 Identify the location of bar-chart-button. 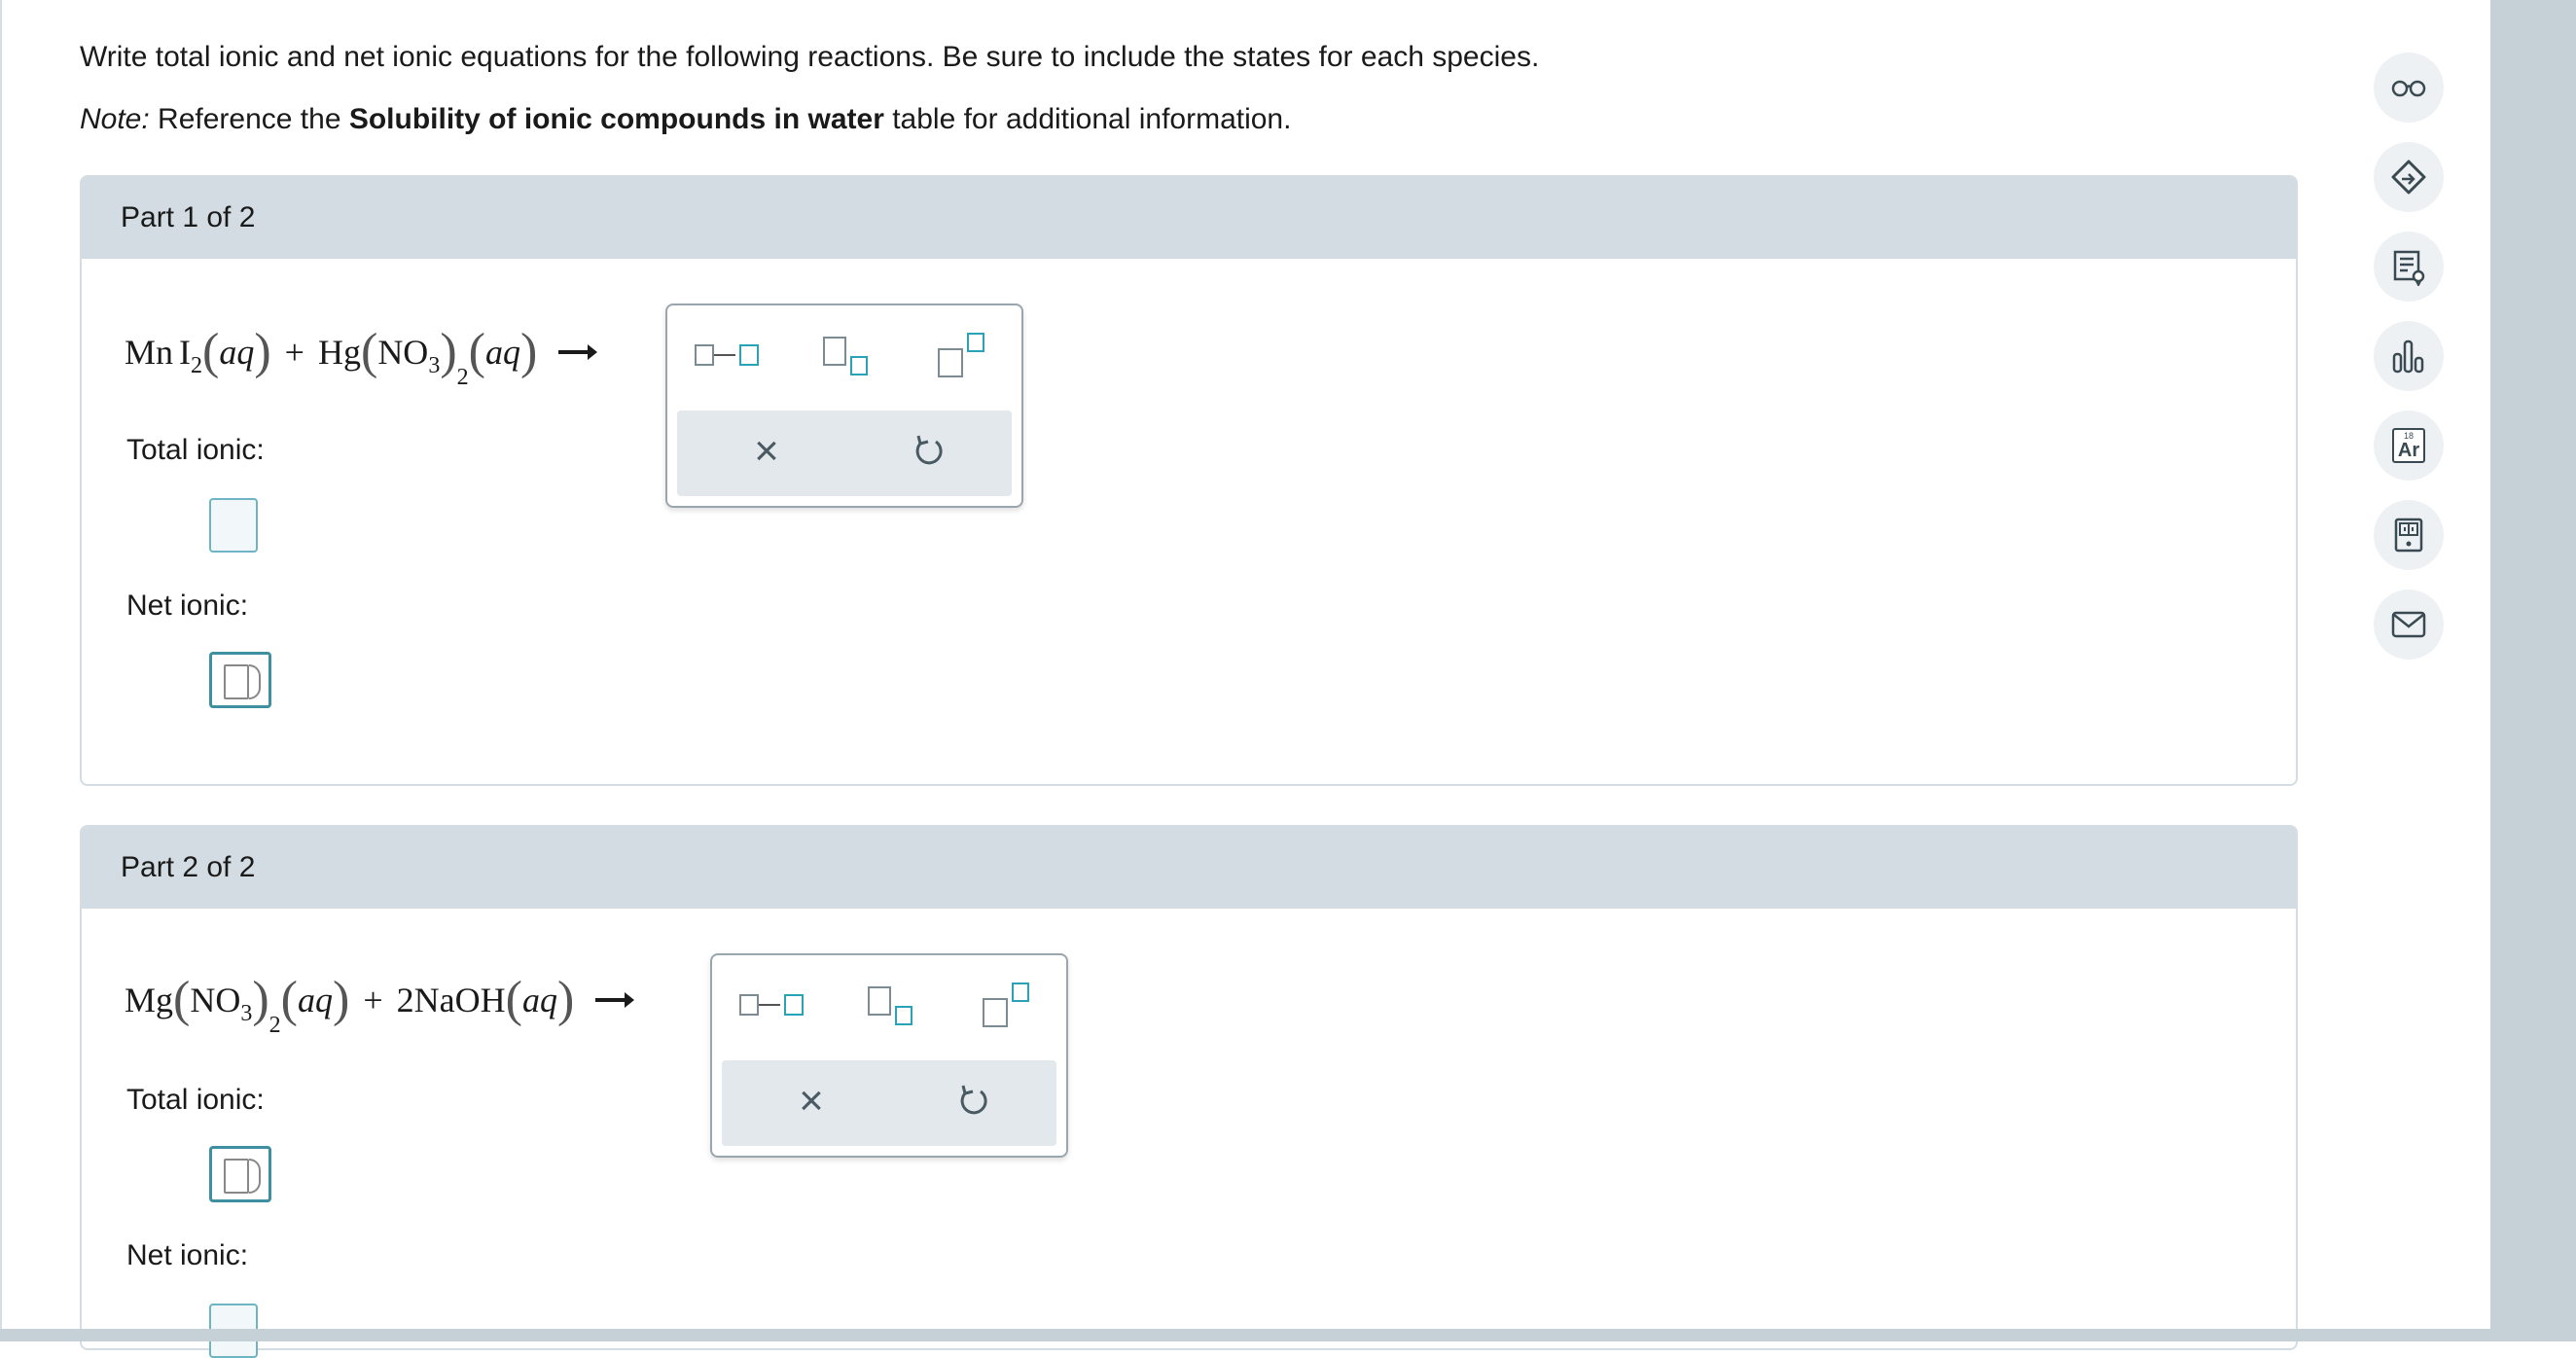
(2409, 356).